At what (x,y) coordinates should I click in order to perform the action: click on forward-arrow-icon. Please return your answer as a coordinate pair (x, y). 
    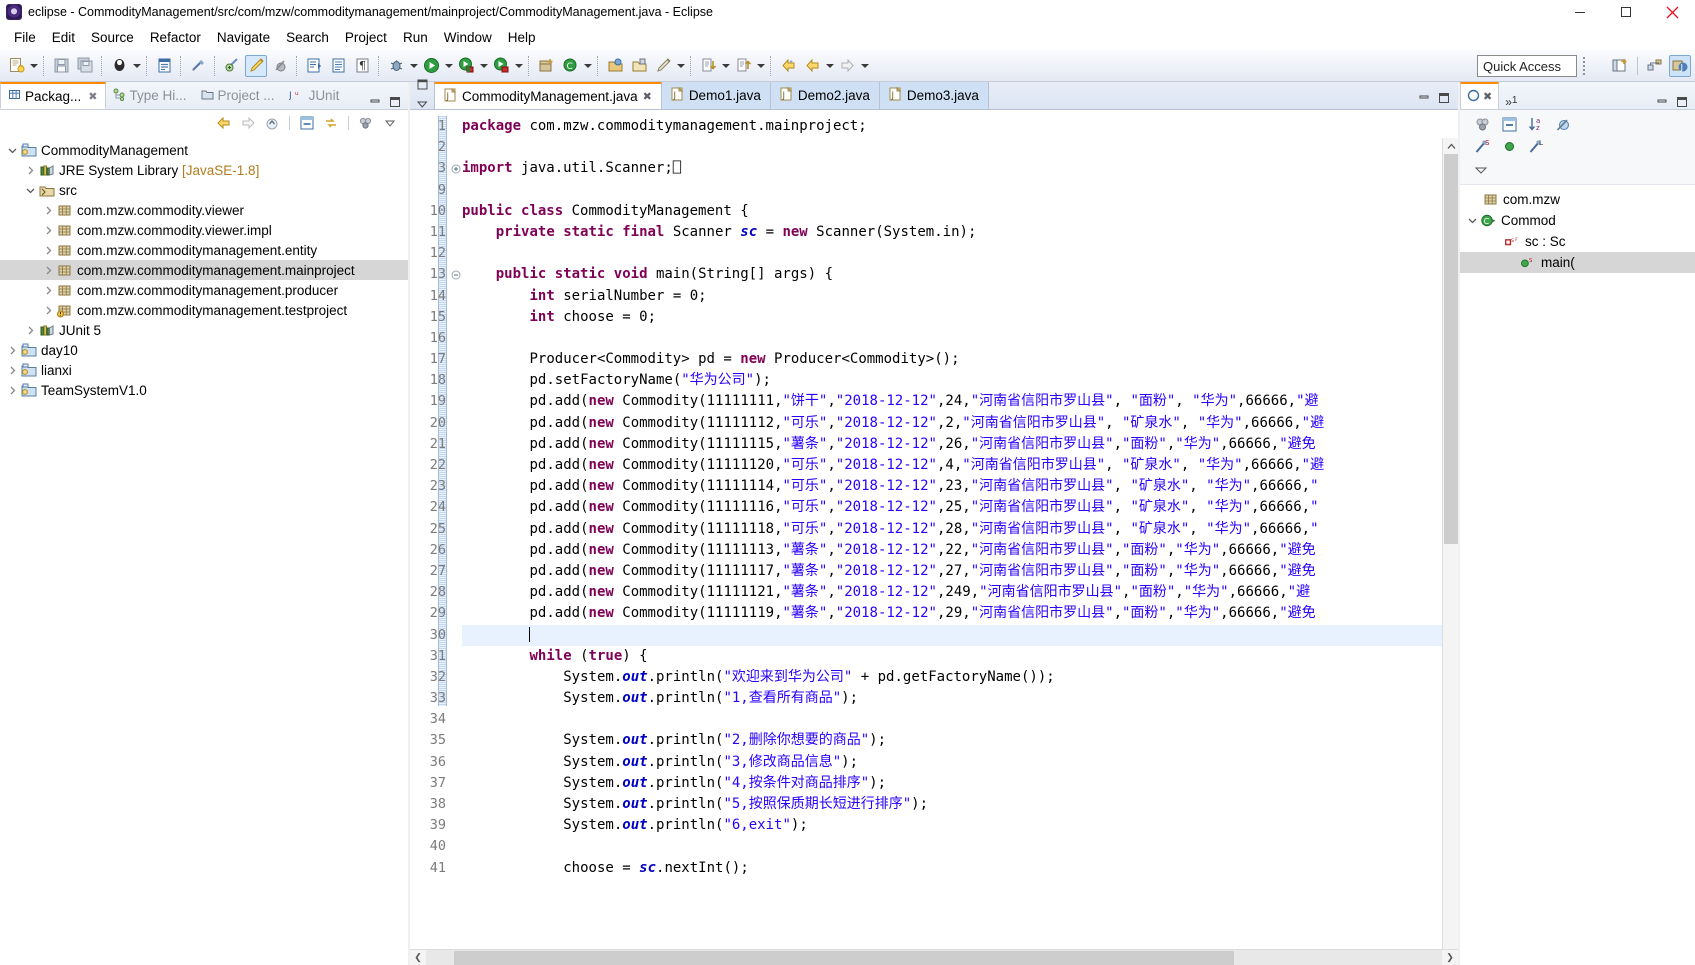
    Looking at the image, I should click on (248, 123).